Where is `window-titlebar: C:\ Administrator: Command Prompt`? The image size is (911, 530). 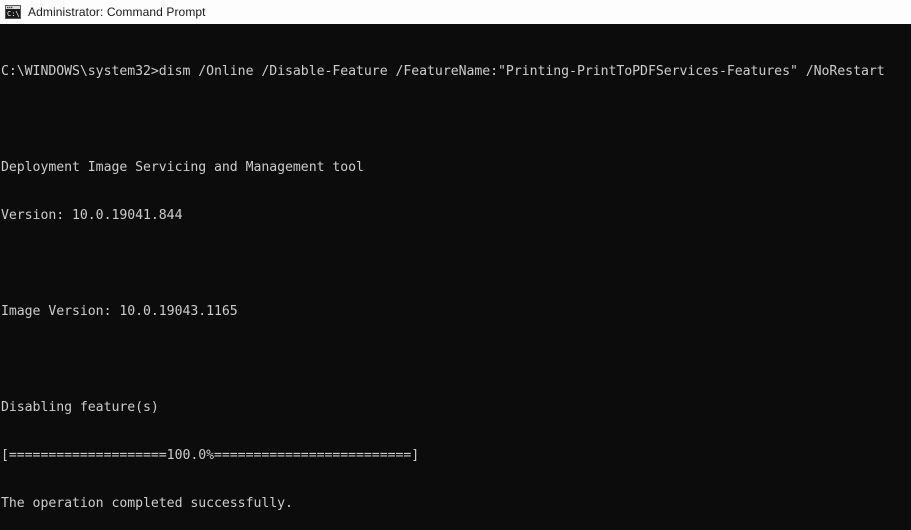 window-titlebar: C:\ Administrator: Command Prompt is located at coordinates (455, 12).